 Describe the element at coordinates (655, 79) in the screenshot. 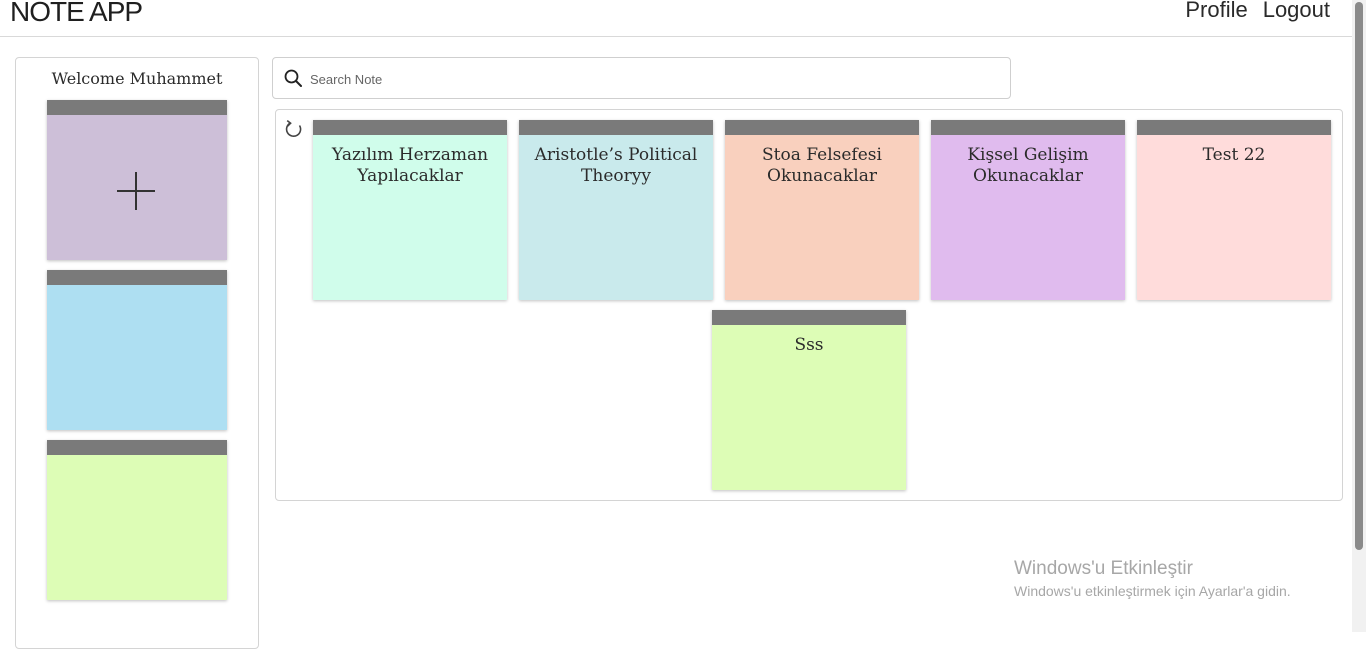

I see `search-input` at that location.